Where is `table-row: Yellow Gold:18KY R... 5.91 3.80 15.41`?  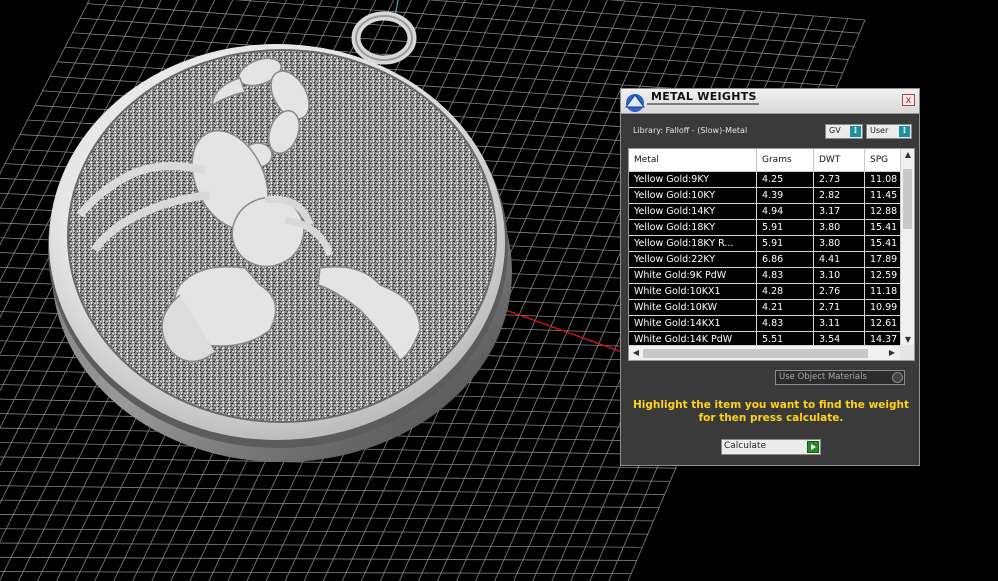
table-row: Yellow Gold:18KY R... 5.91 3.80 15.41 is located at coordinates (771, 244).